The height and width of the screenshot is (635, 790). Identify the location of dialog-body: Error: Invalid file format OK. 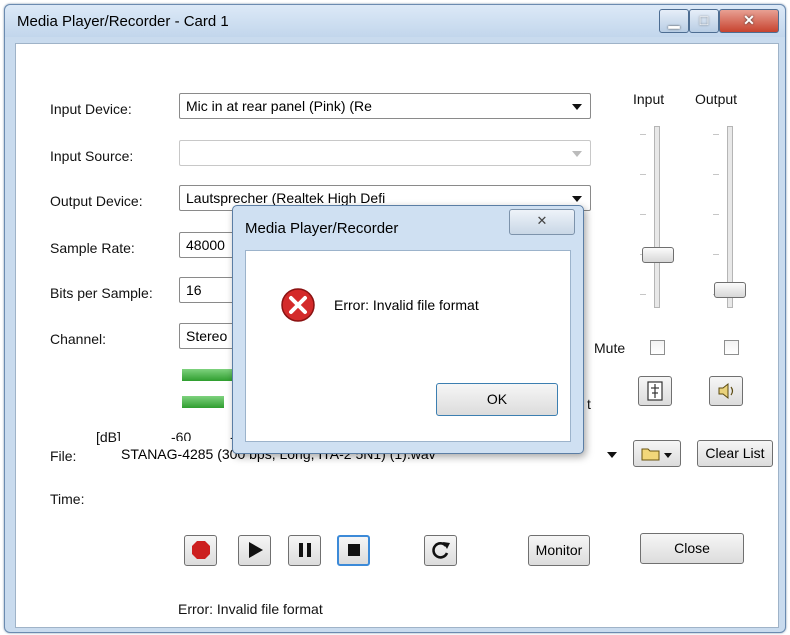
(408, 346).